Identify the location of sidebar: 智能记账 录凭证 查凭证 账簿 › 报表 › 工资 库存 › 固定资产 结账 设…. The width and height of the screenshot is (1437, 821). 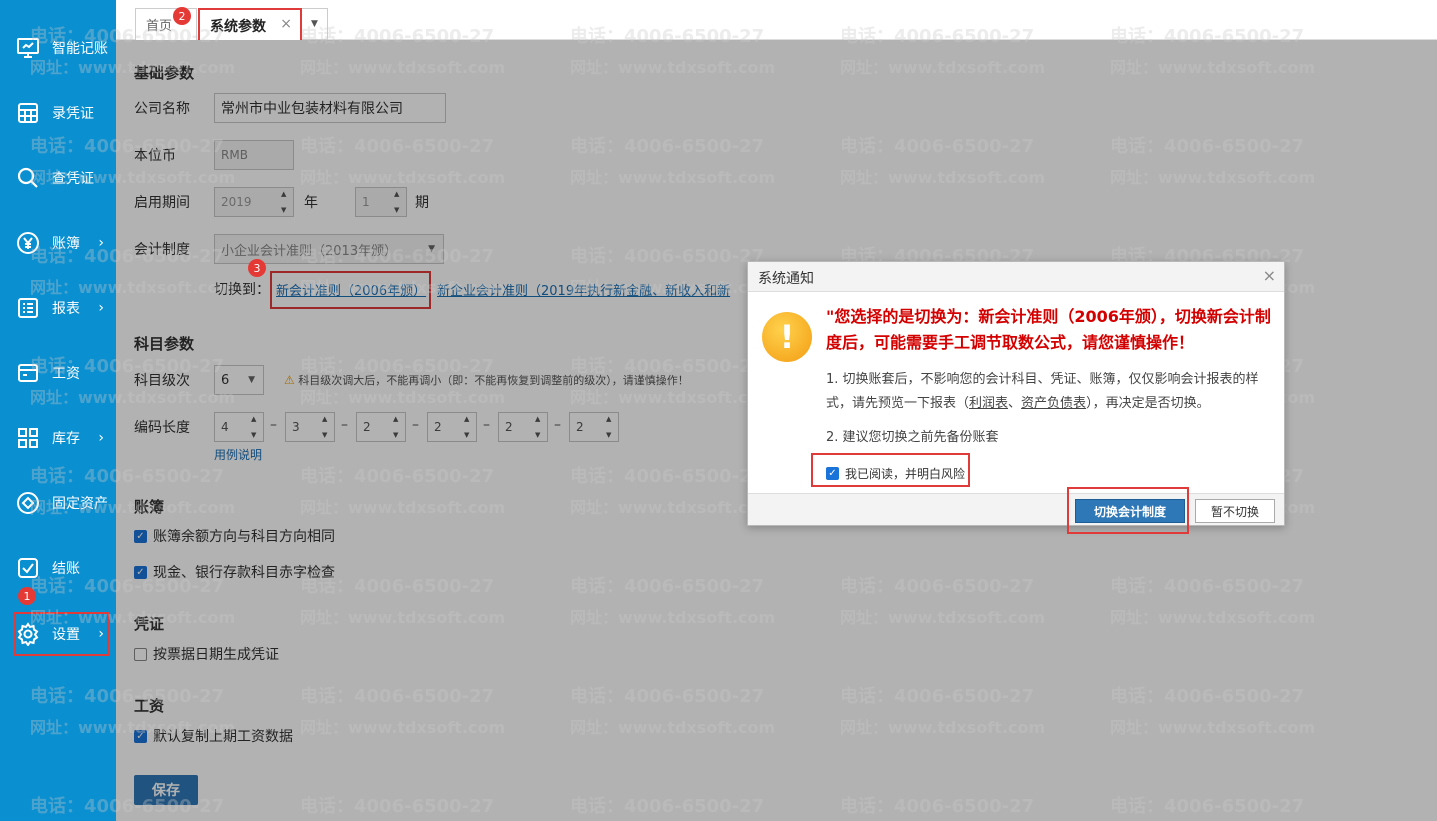
(58, 410).